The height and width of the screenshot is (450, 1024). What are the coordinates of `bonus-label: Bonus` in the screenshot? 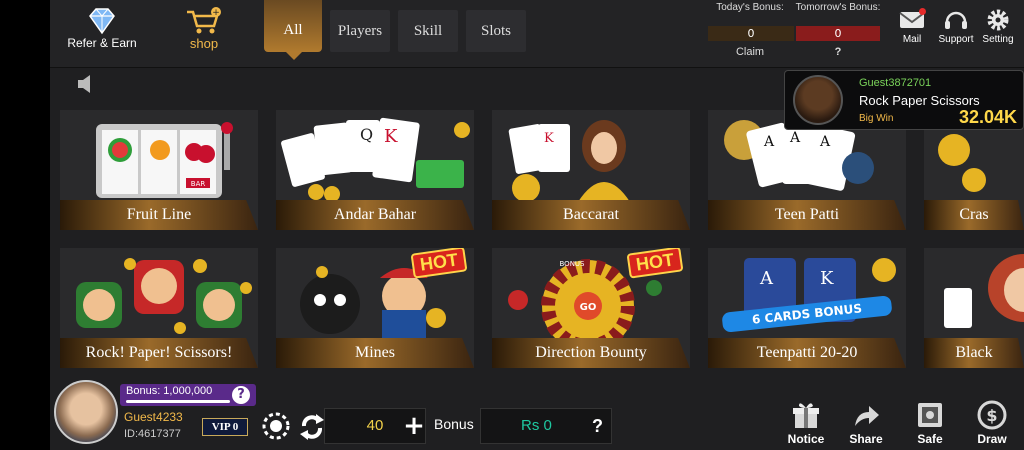 It's located at (454, 424).